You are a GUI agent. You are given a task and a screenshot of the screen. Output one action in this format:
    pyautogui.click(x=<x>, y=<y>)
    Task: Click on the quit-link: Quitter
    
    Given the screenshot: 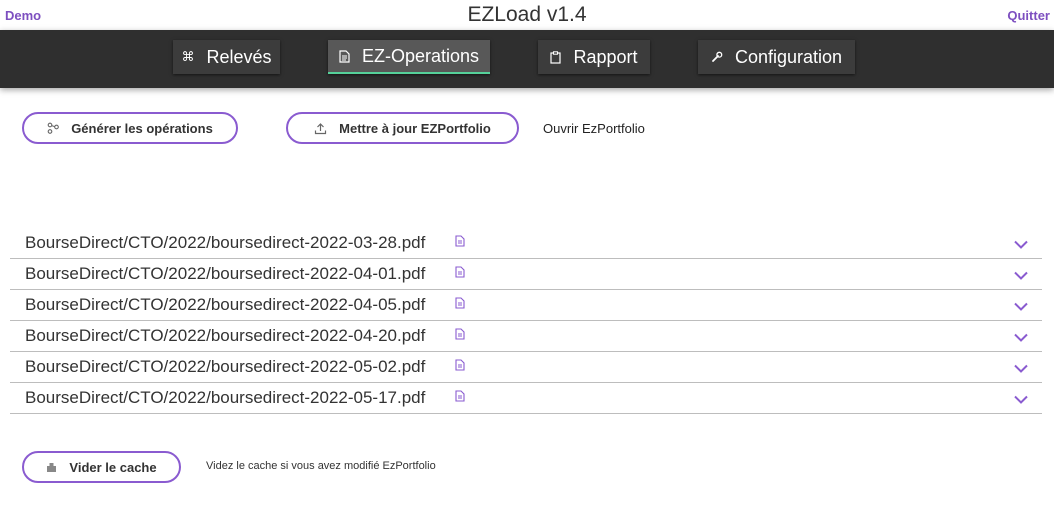 What is the action you would take?
    pyautogui.click(x=1028, y=15)
    